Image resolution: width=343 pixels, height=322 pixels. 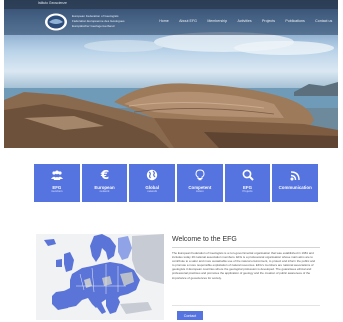 What do you see at coordinates (164, 21) in the screenshot?
I see `nav-home: Home` at bounding box center [164, 21].